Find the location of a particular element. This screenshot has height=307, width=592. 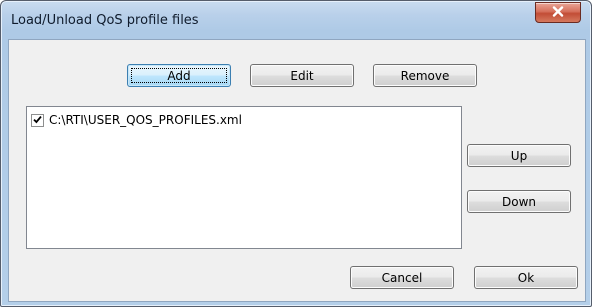

down-button-label: Down is located at coordinates (518, 201).